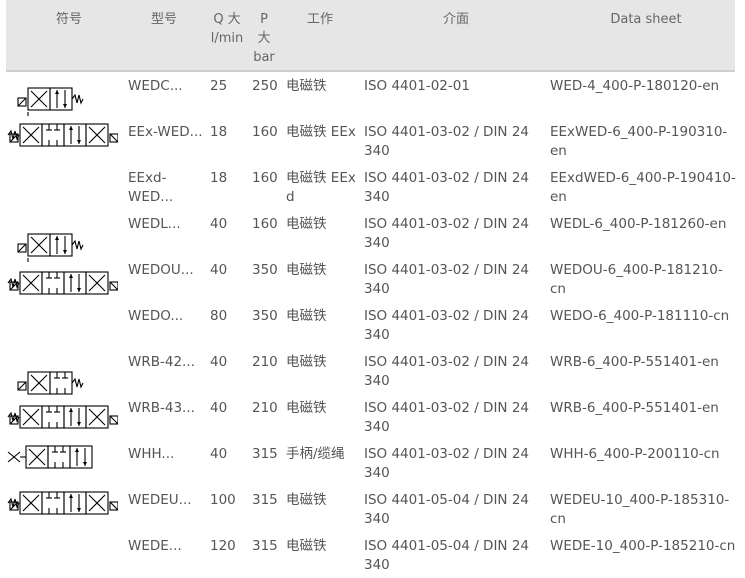 The height and width of the screenshot is (578, 745). Describe the element at coordinates (223, 546) in the screenshot. I see `q-max-cell: 120` at that location.